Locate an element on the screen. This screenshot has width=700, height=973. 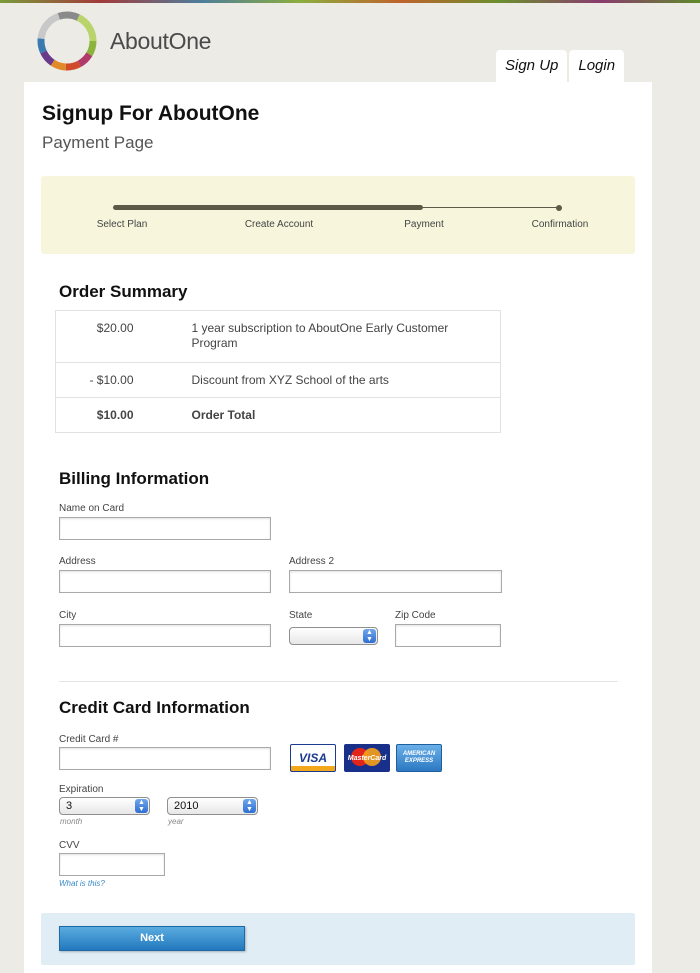
address-label: Address is located at coordinates (77, 561).